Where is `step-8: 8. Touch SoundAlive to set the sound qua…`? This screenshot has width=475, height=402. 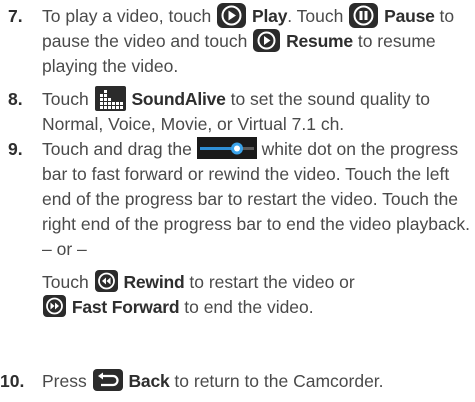
step-8: 8. Touch SoundAlive to set the sound qua… is located at coordinates (235, 111).